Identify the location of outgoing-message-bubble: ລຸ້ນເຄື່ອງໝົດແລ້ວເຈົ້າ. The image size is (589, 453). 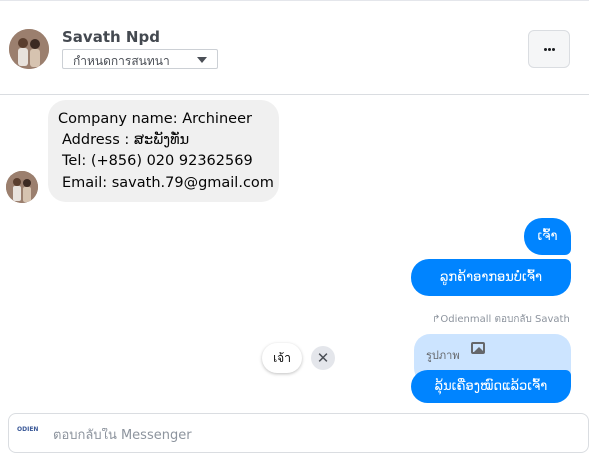
(491, 386).